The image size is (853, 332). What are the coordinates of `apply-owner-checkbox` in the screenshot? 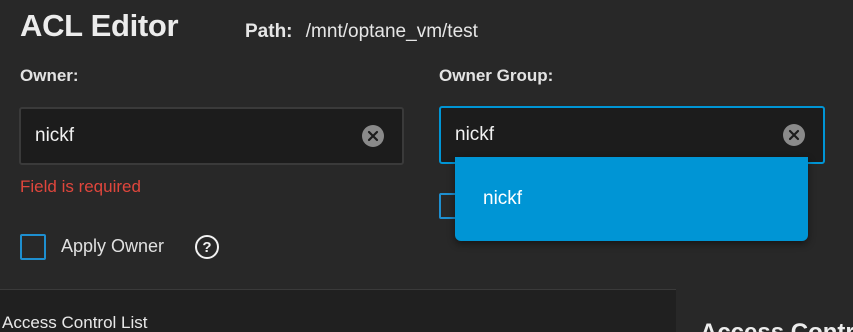 It's located at (33, 247).